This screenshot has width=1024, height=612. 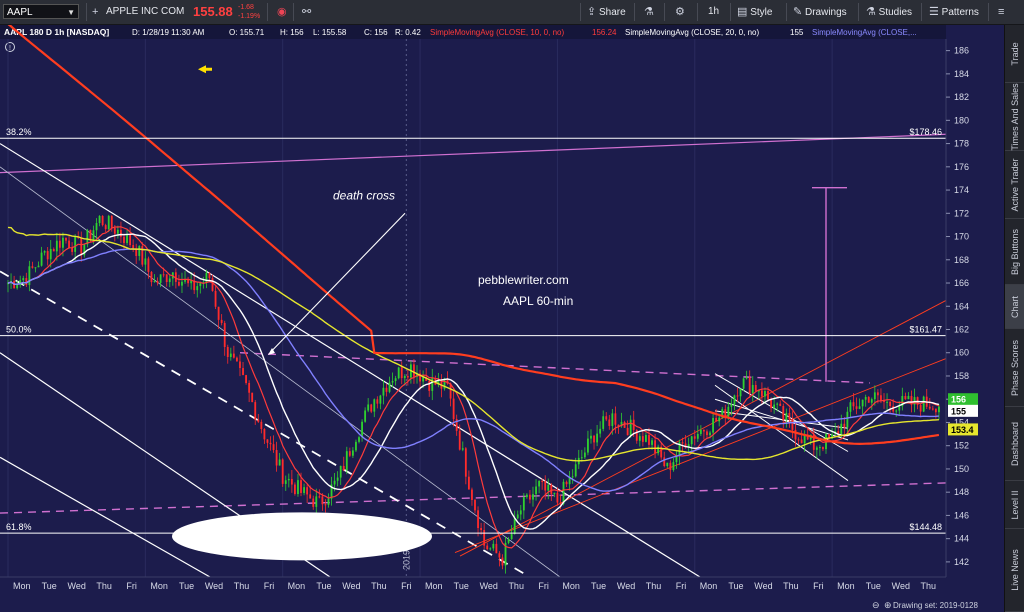 I want to click on sidebar-tab-active-trader: Active Trader, so click(x=1014, y=185).